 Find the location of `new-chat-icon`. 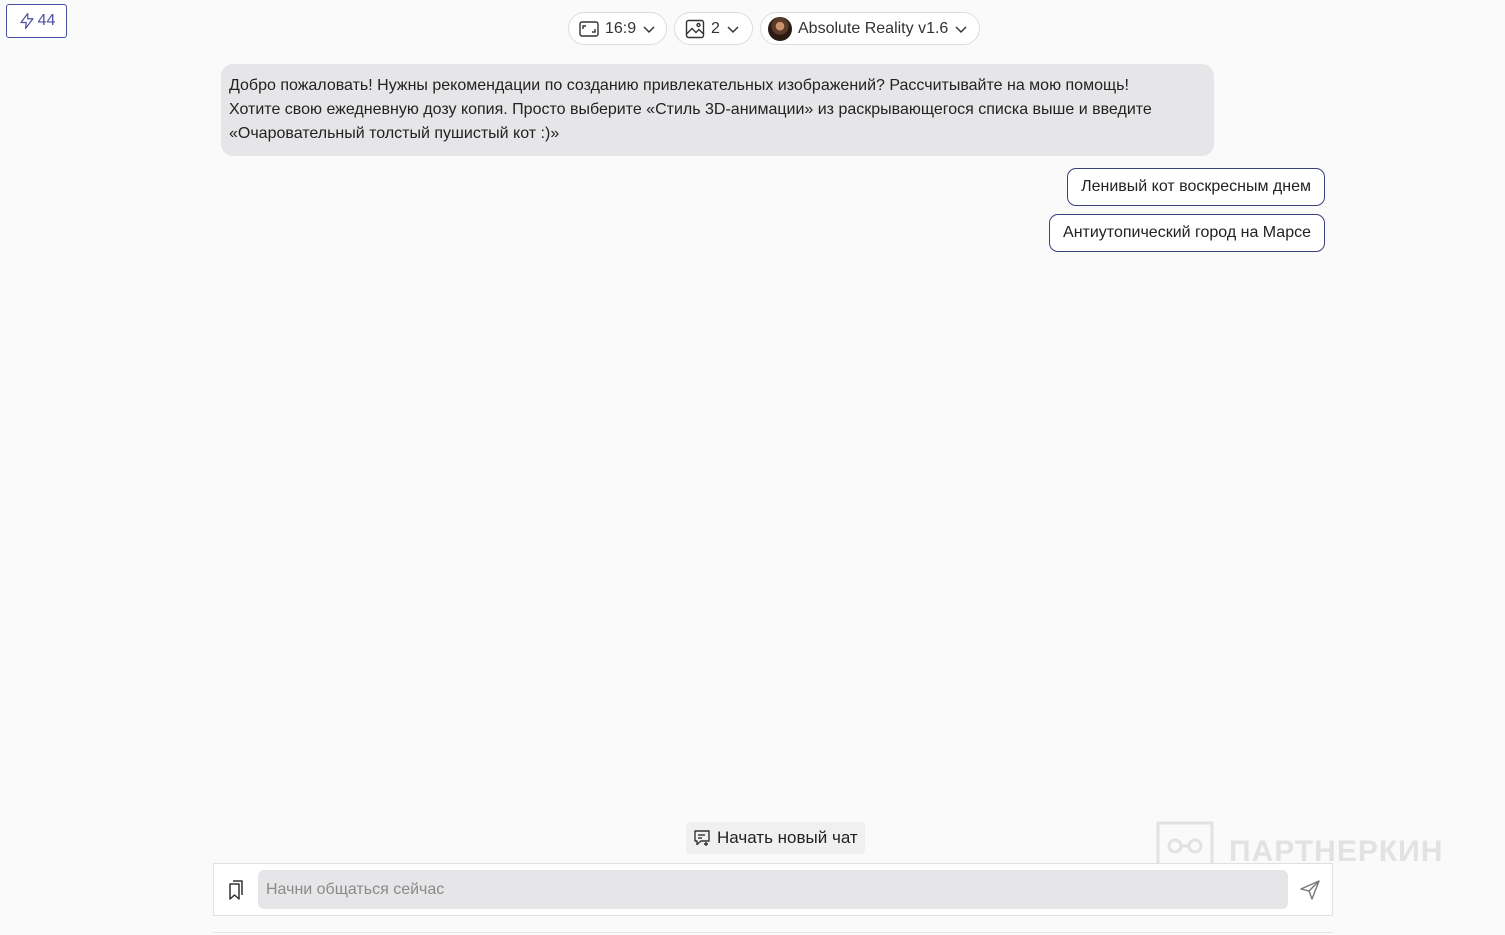

new-chat-icon is located at coordinates (702, 838).